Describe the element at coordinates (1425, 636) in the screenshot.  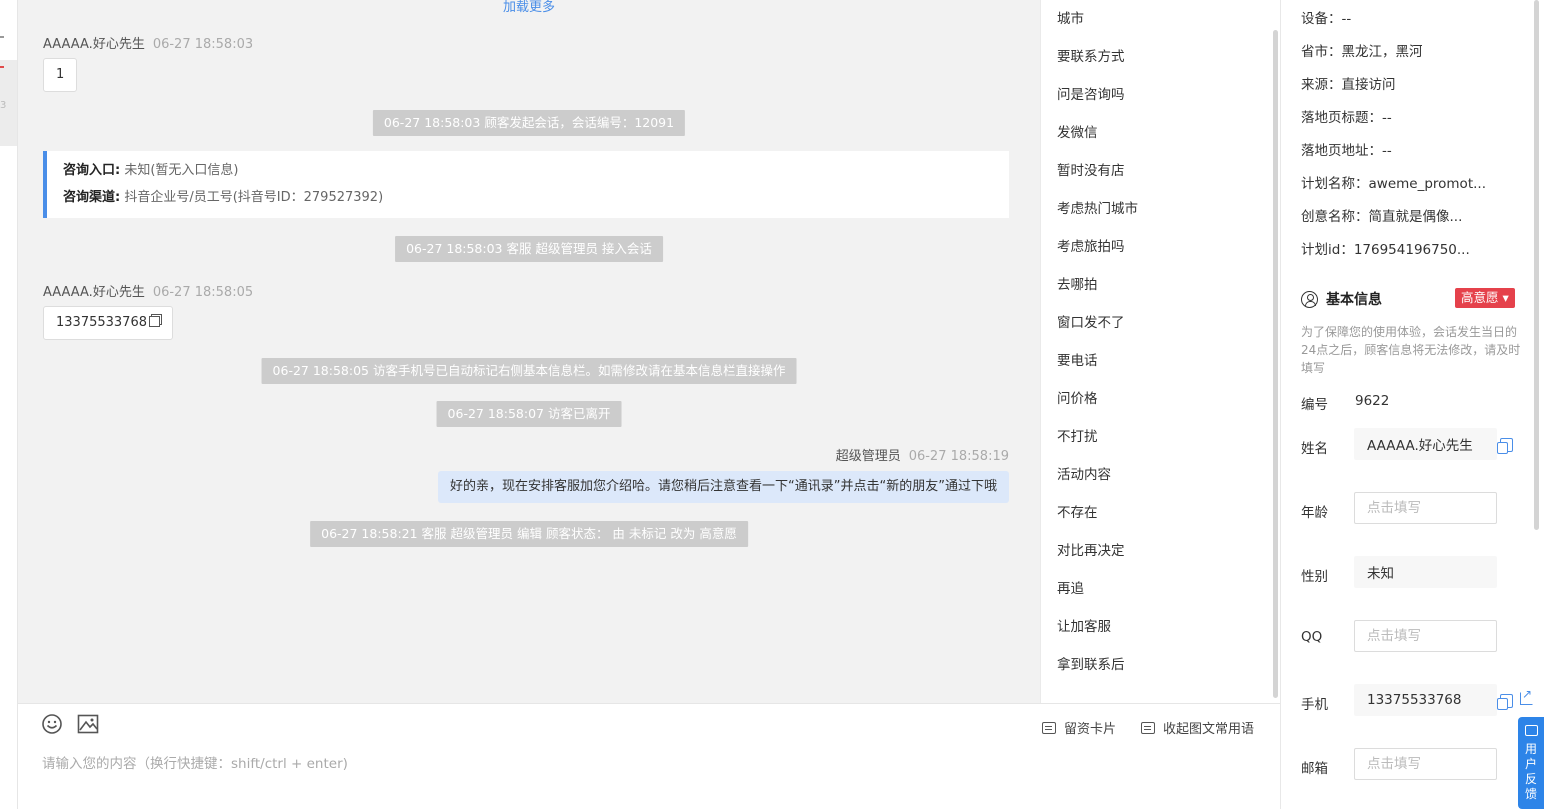
I see `qq-field` at that location.